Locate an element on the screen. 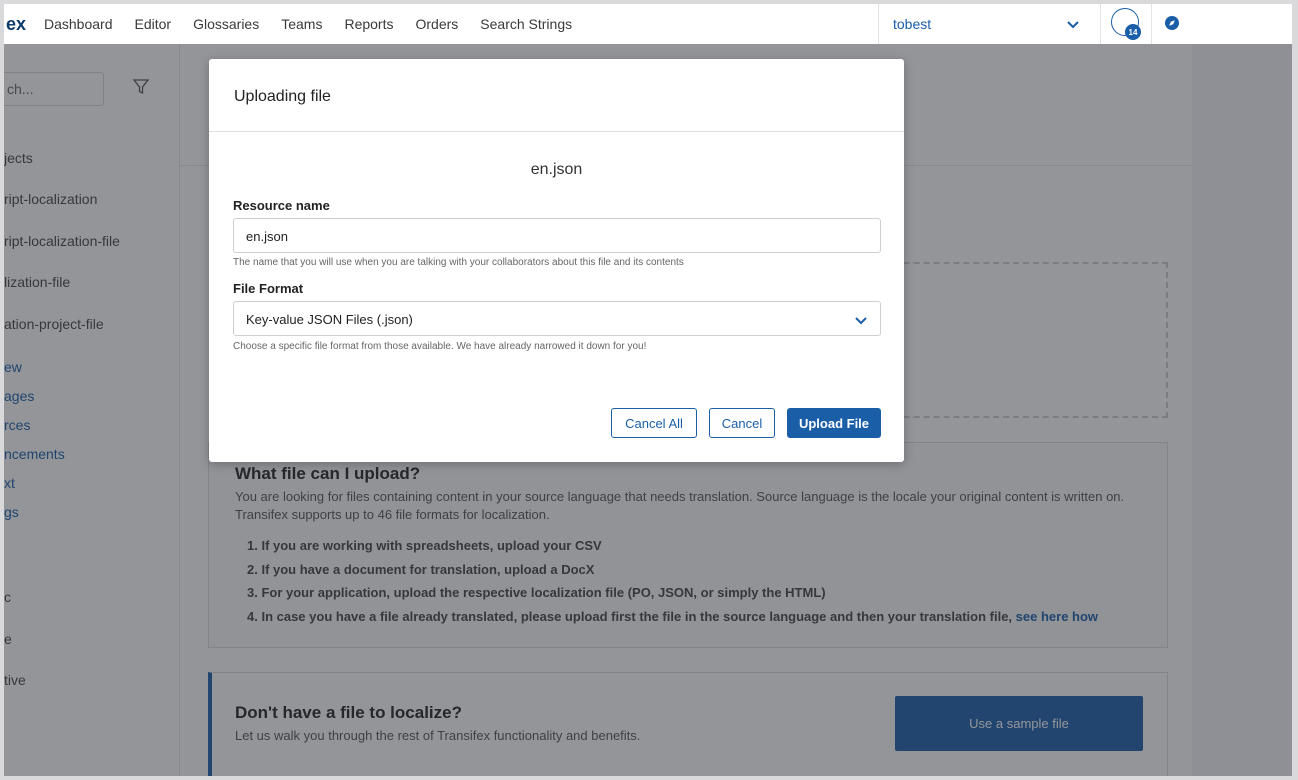 Image resolution: width=1298 pixels, height=780 pixels. uploaded-file-name: en.json is located at coordinates (556, 169).